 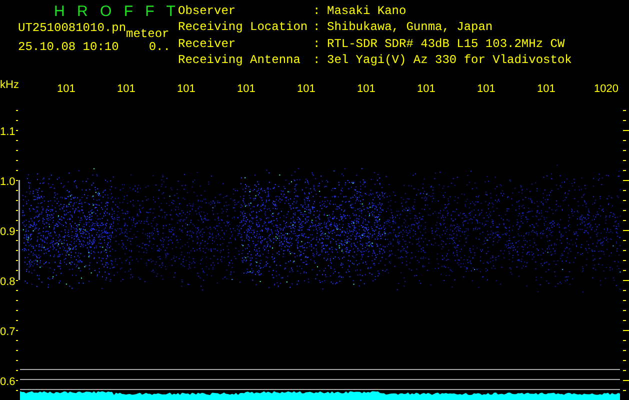 What do you see at coordinates (207, 12) in the screenshot?
I see `info-label: Observer` at bounding box center [207, 12].